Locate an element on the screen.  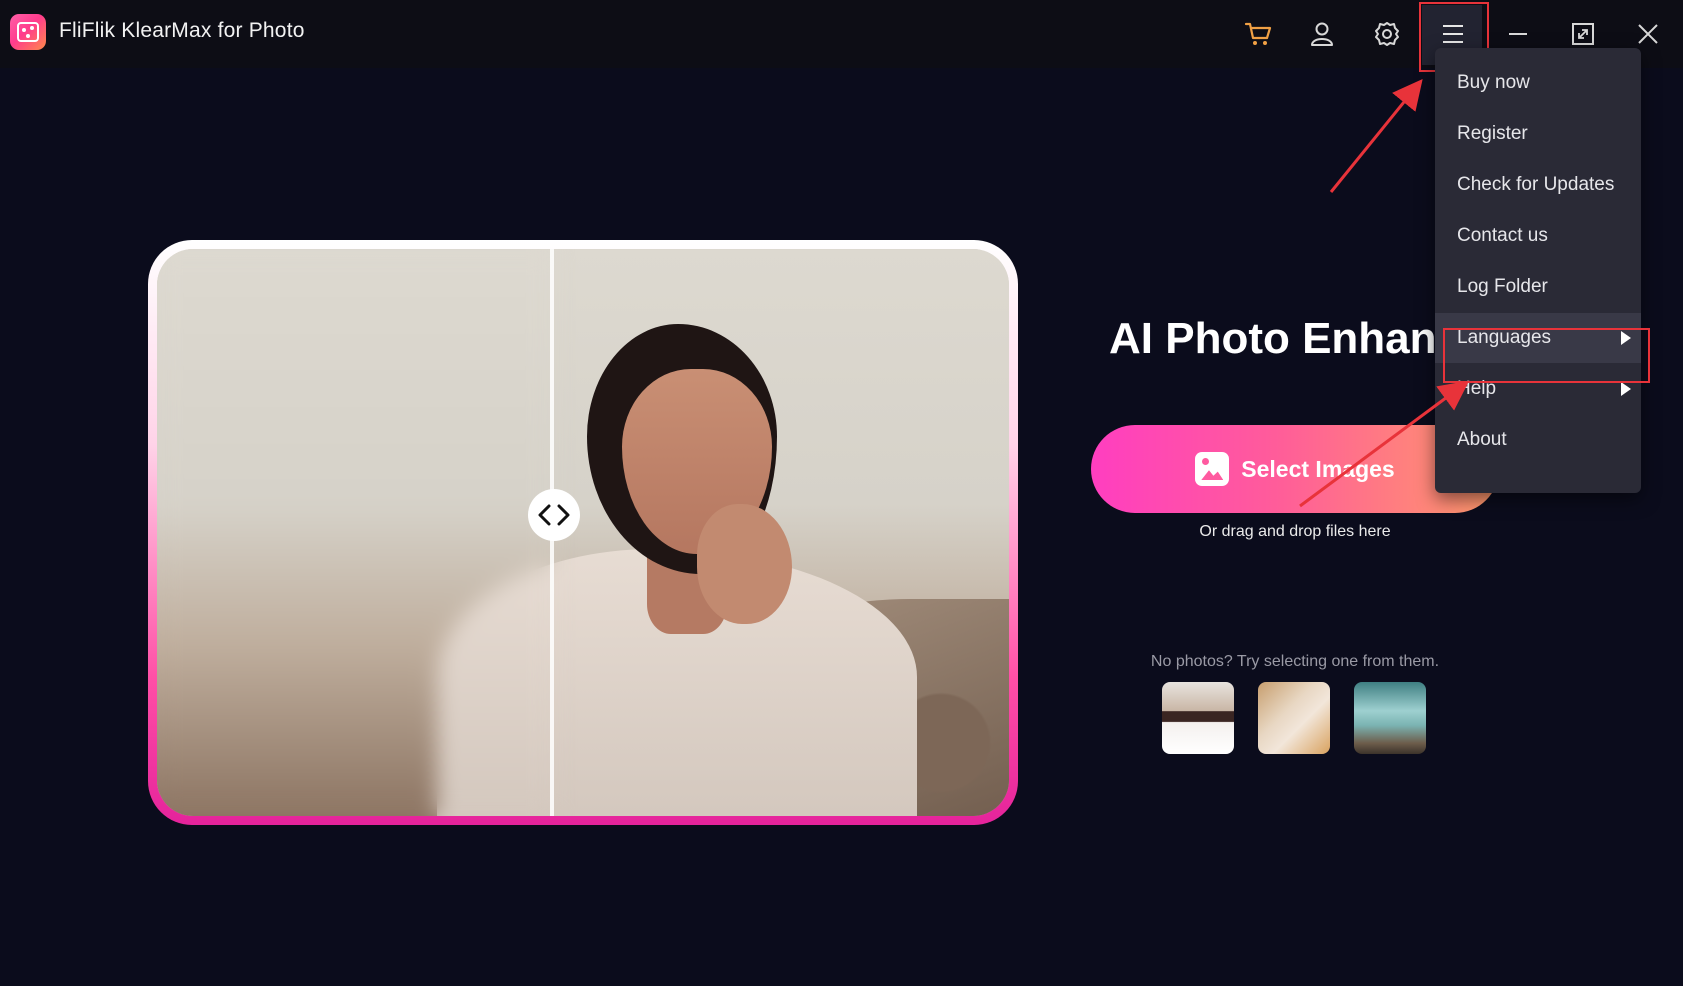
app-title: FliFlik KlearMax for Photo is located at coordinates (182, 30).